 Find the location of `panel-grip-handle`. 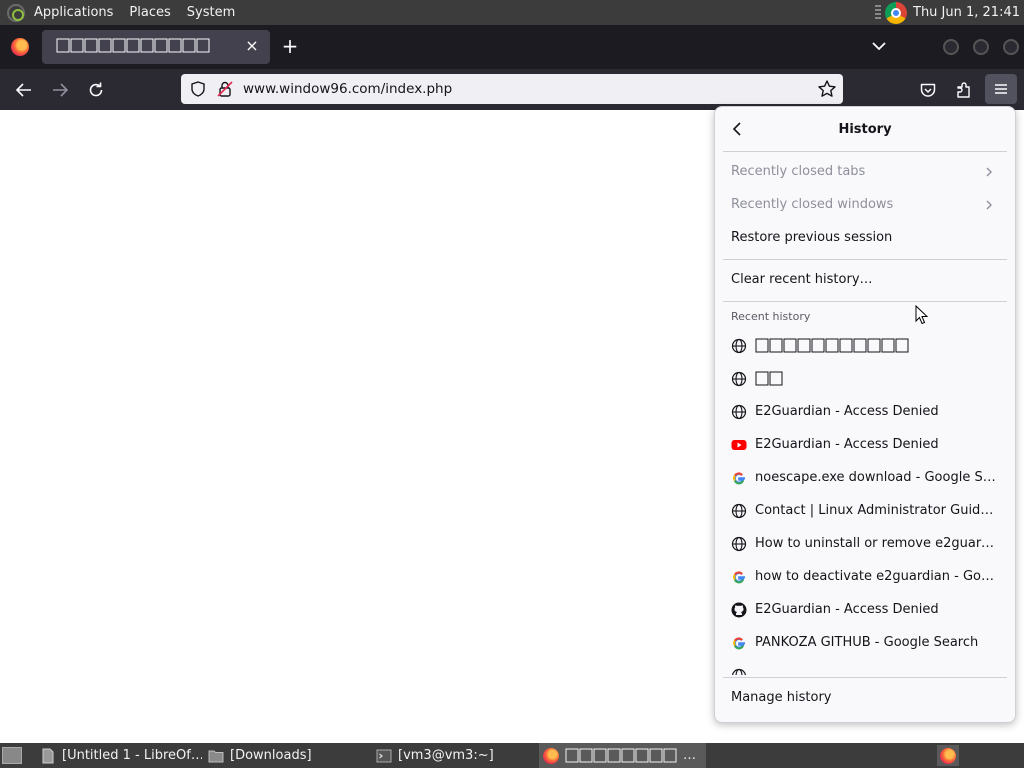

panel-grip-handle is located at coordinates (878, 12).